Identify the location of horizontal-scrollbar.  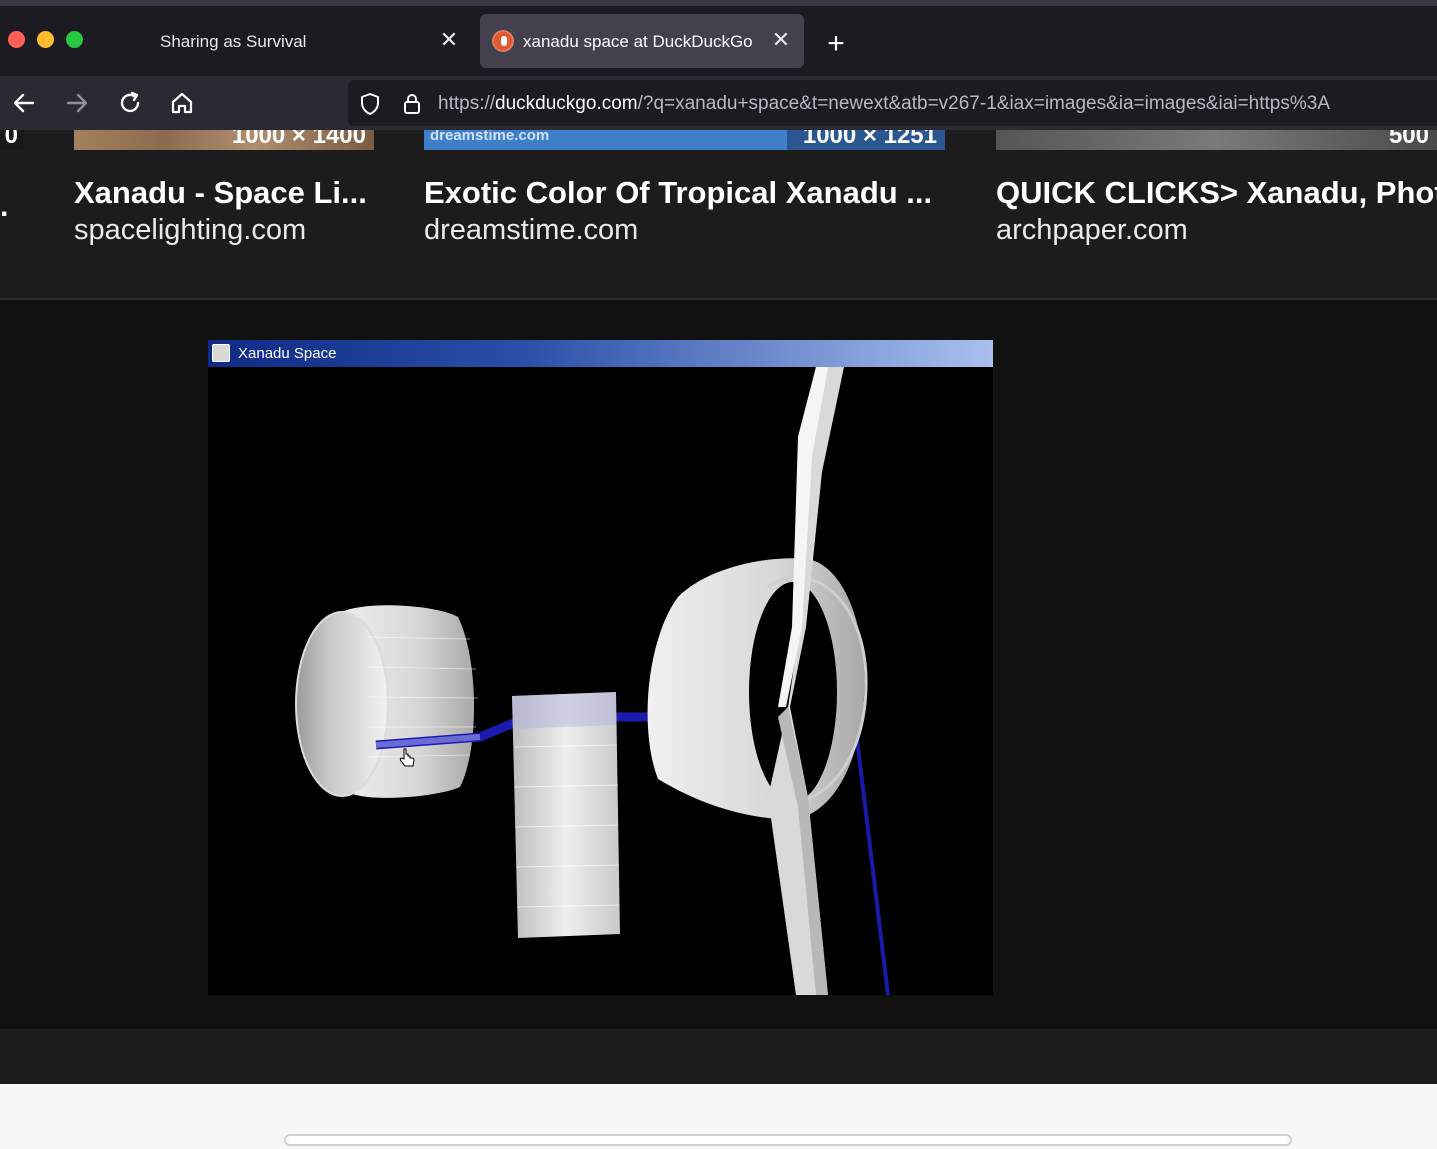
(788, 1140).